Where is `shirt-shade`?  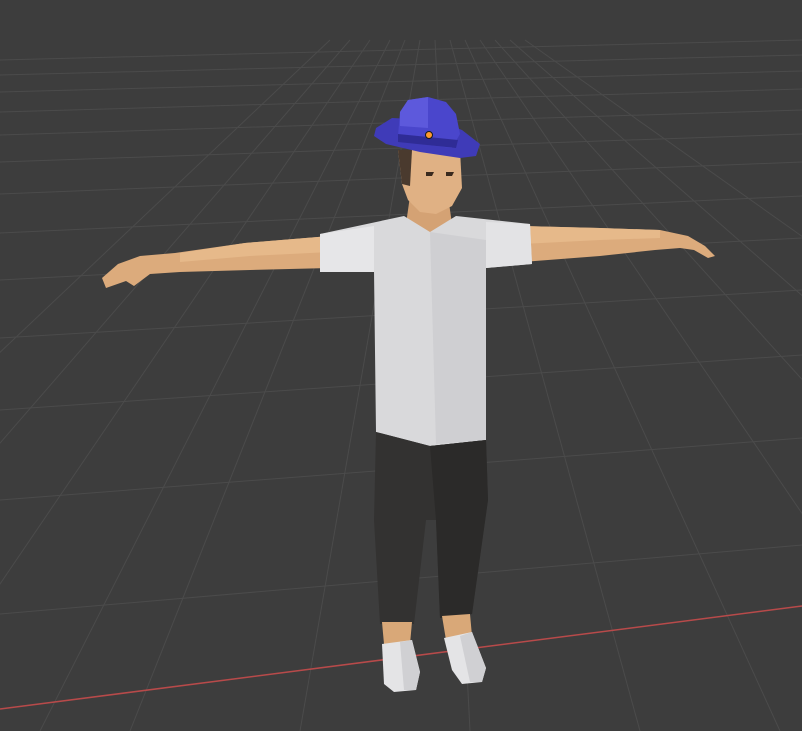 shirt-shade is located at coordinates (458, 338).